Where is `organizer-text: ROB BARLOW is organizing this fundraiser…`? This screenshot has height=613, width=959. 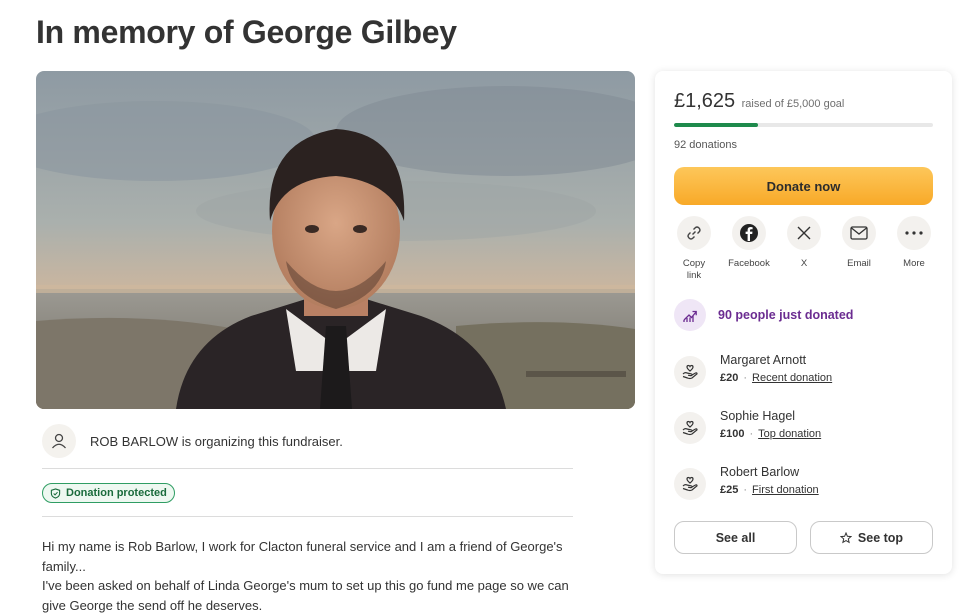 organizer-text: ROB BARLOW is organizing this fundraiser… is located at coordinates (216, 441).